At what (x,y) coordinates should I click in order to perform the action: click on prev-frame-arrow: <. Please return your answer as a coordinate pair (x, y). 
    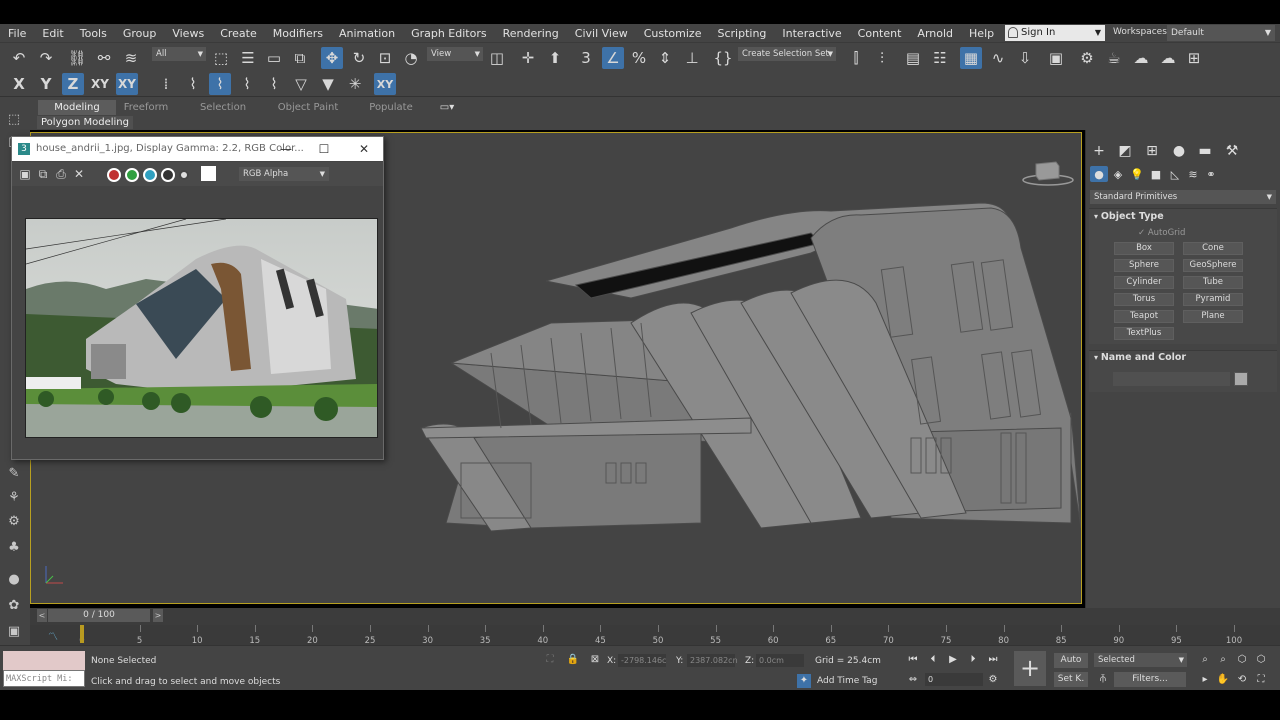
    Looking at the image, I should click on (42, 615).